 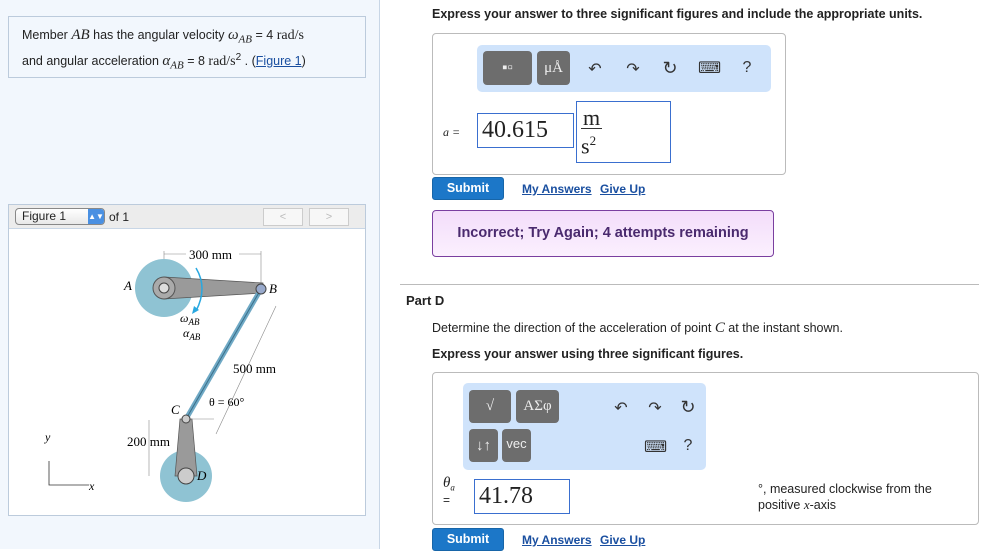 What do you see at coordinates (196, 60) in the screenshot?
I see `text: = 8` at bounding box center [196, 60].